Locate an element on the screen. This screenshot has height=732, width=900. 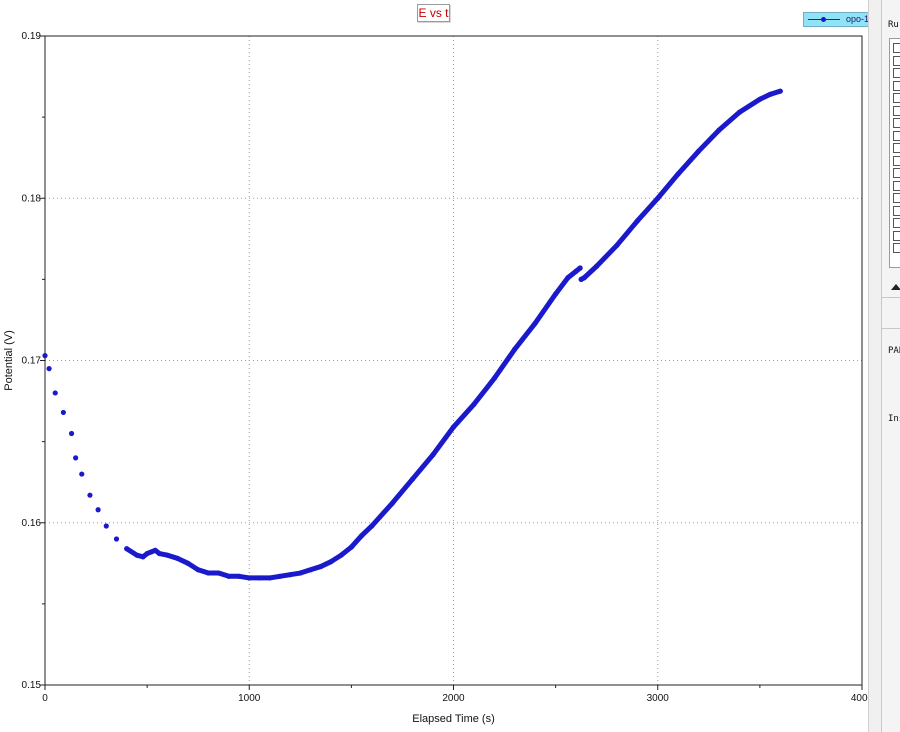
y-tick-label: 0.18 is located at coordinates (32, 198).